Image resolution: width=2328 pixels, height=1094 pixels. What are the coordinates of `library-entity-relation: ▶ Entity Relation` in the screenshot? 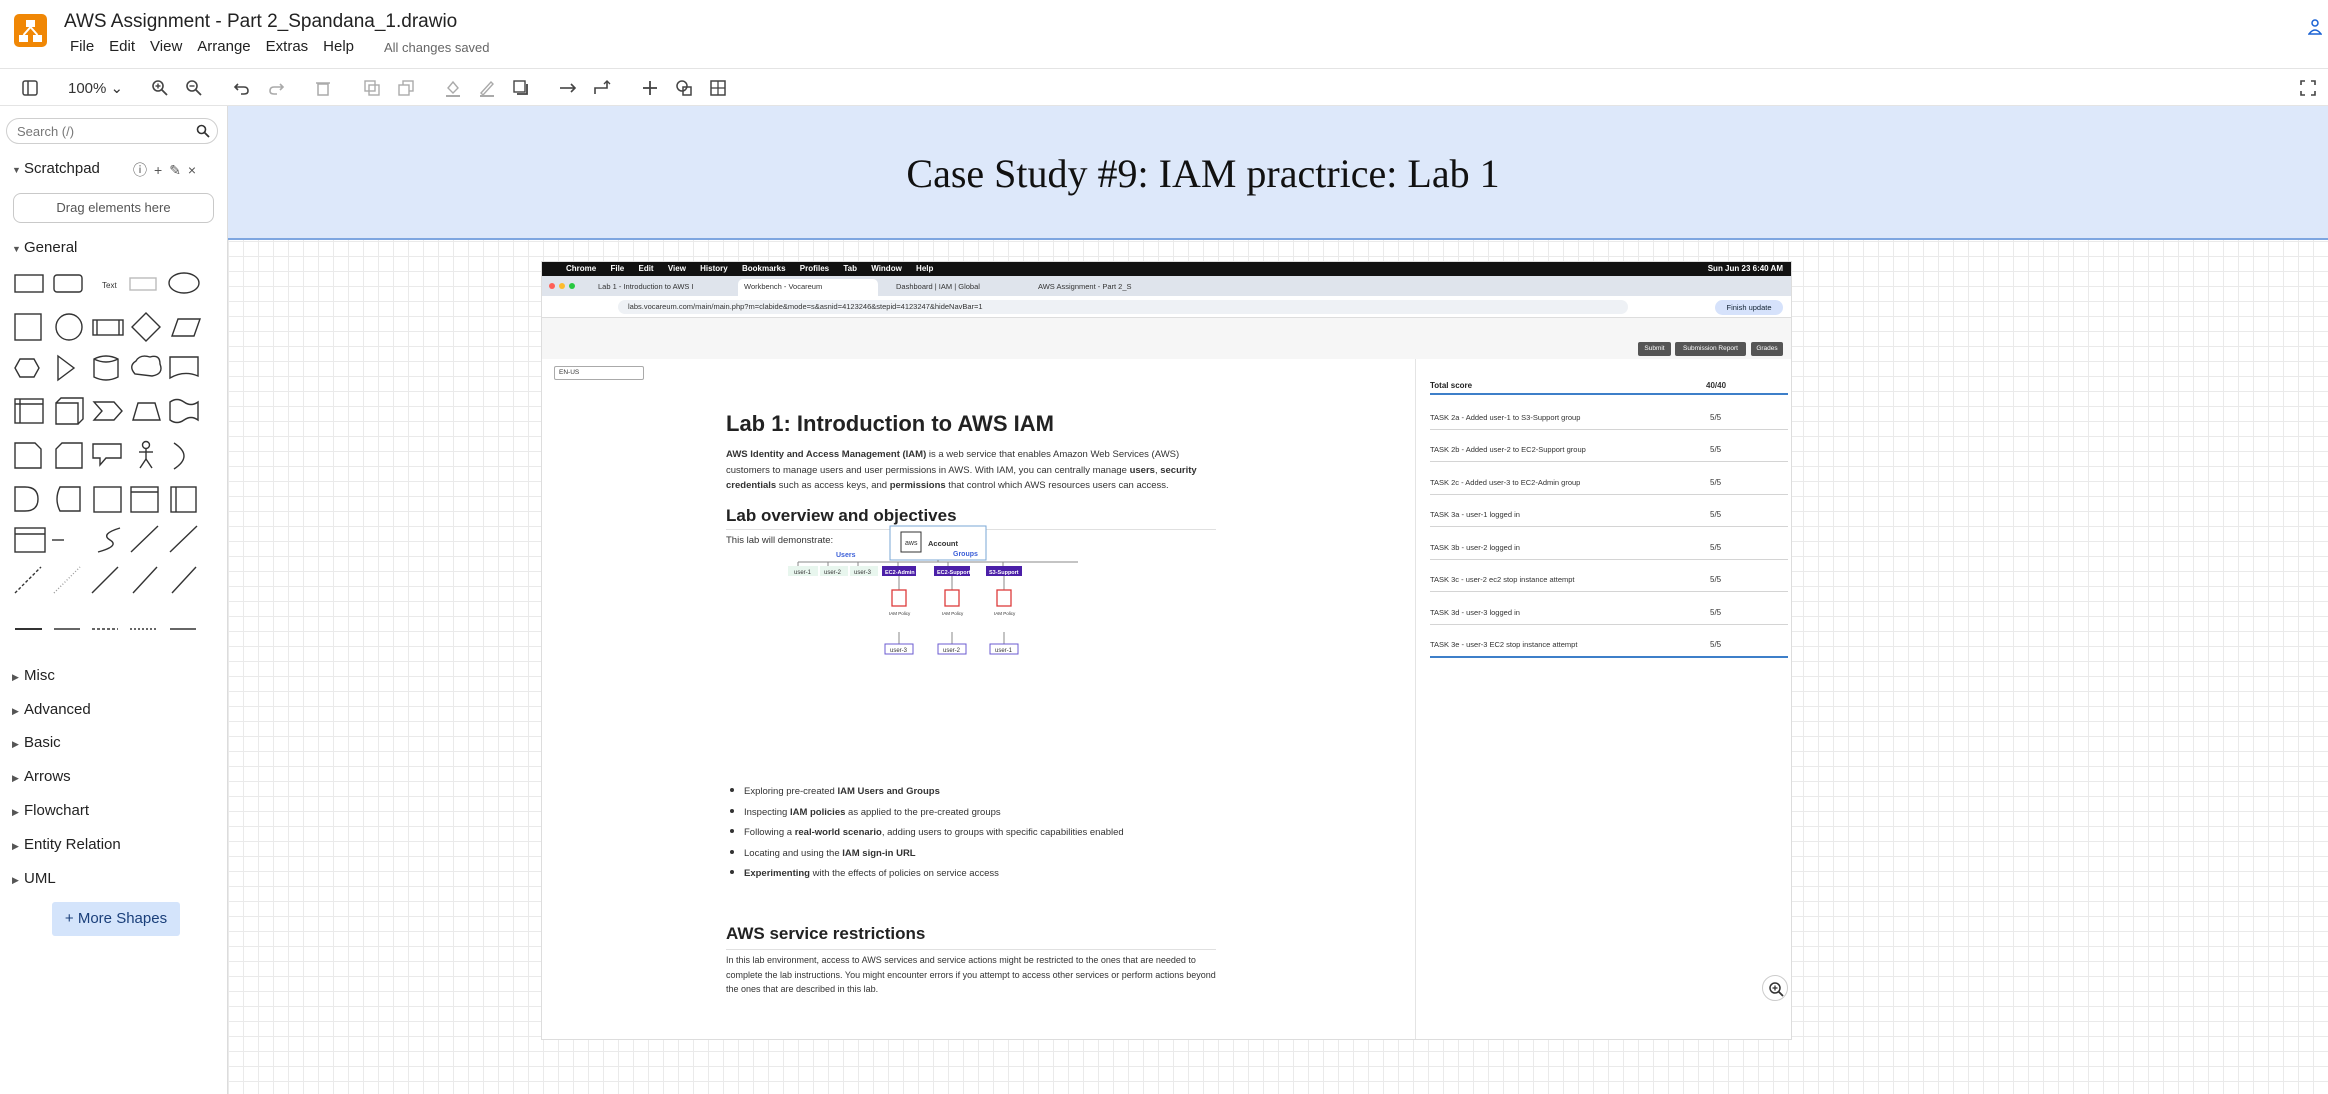 It's located at (66, 844).